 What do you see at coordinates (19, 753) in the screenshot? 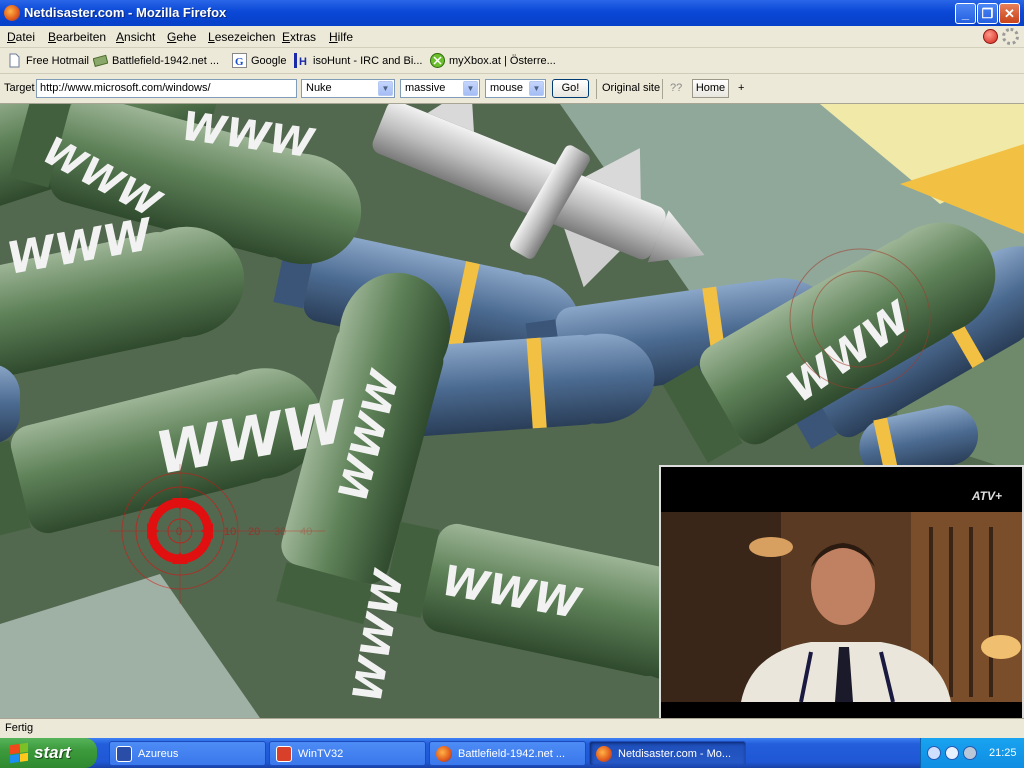
I see `windows-logo-icon` at bounding box center [19, 753].